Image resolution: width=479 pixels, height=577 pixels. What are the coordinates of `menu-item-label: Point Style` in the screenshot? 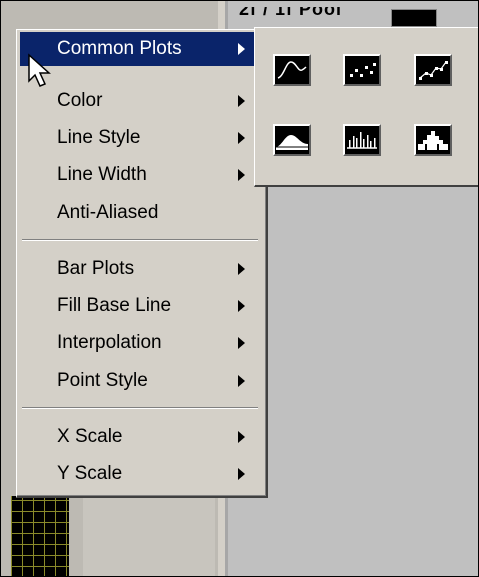 It's located at (102, 380).